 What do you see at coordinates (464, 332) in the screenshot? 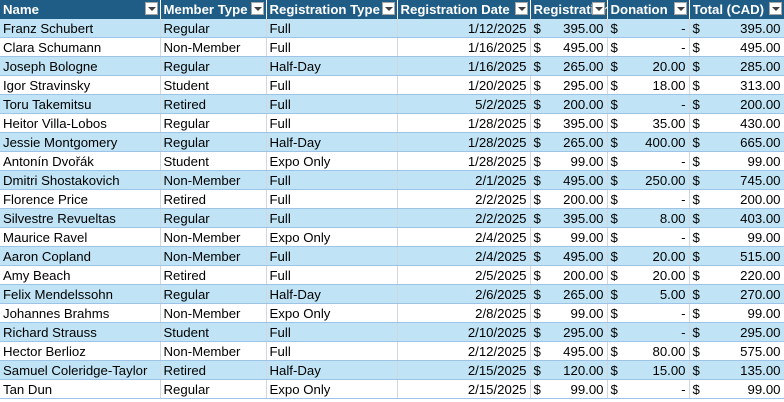
I see `cell-registration-date: 2/10/2025` at bounding box center [464, 332].